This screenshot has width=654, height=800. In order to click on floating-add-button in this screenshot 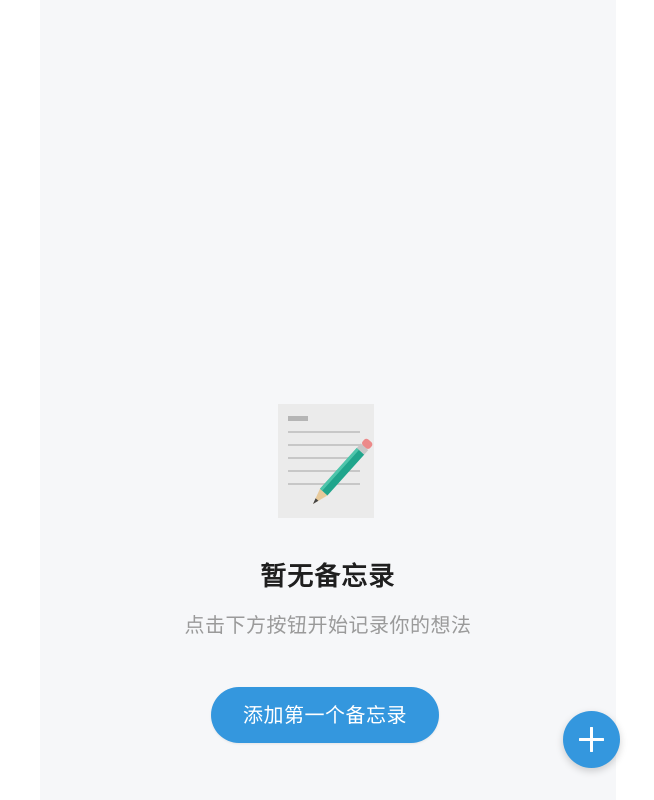, I will do `click(591, 739)`.